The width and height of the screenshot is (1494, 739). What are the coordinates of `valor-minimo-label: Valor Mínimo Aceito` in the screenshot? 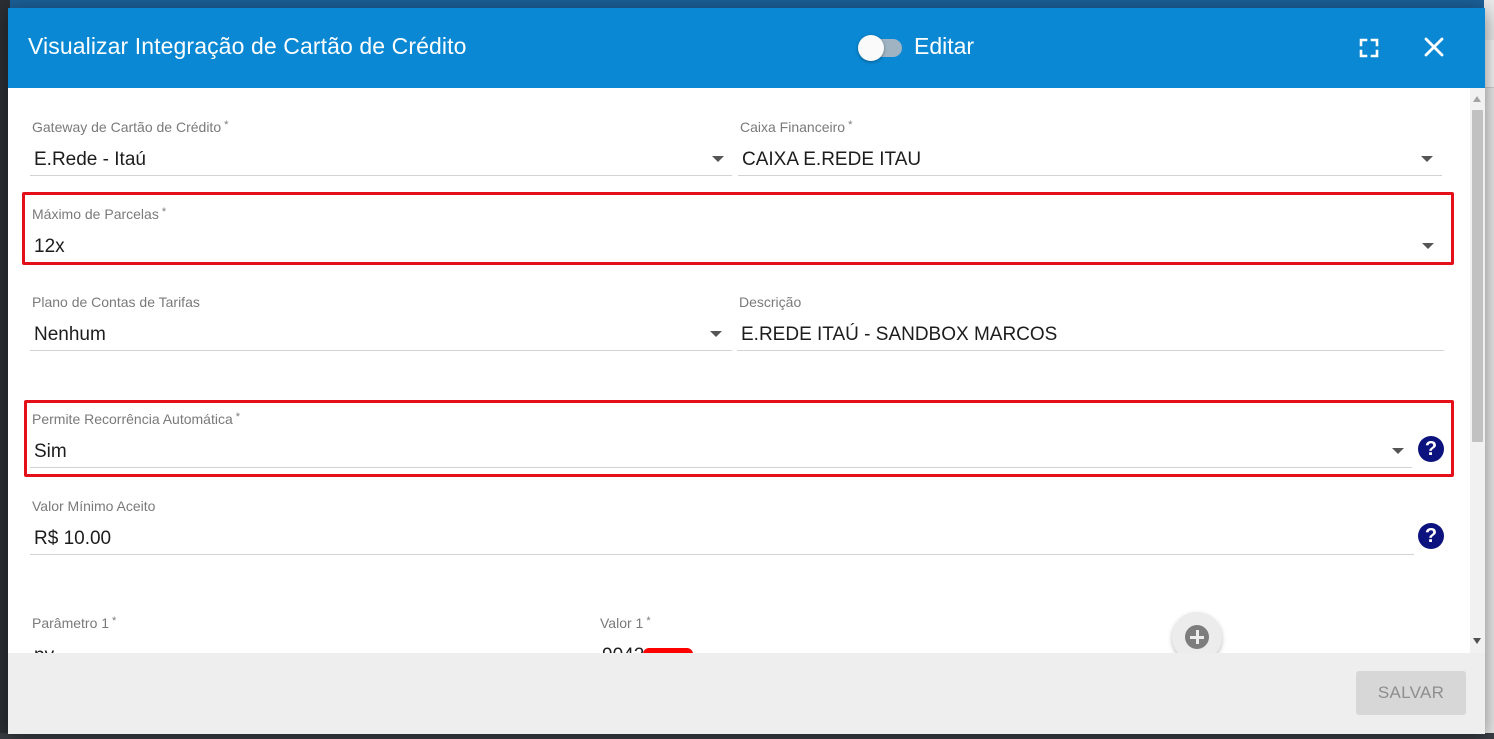 It's located at (94, 506).